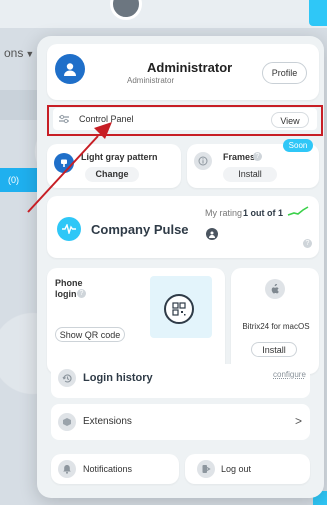 This screenshot has width=327, height=505. What do you see at coordinates (106, 119) in the screenshot?
I see `control-panel-label: Control Panel` at bounding box center [106, 119].